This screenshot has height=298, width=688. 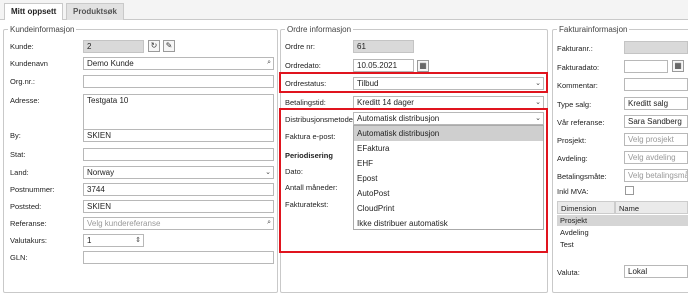 What do you see at coordinates (448, 208) in the screenshot?
I see `option-cloudprint: CloudPrint` at bounding box center [448, 208].